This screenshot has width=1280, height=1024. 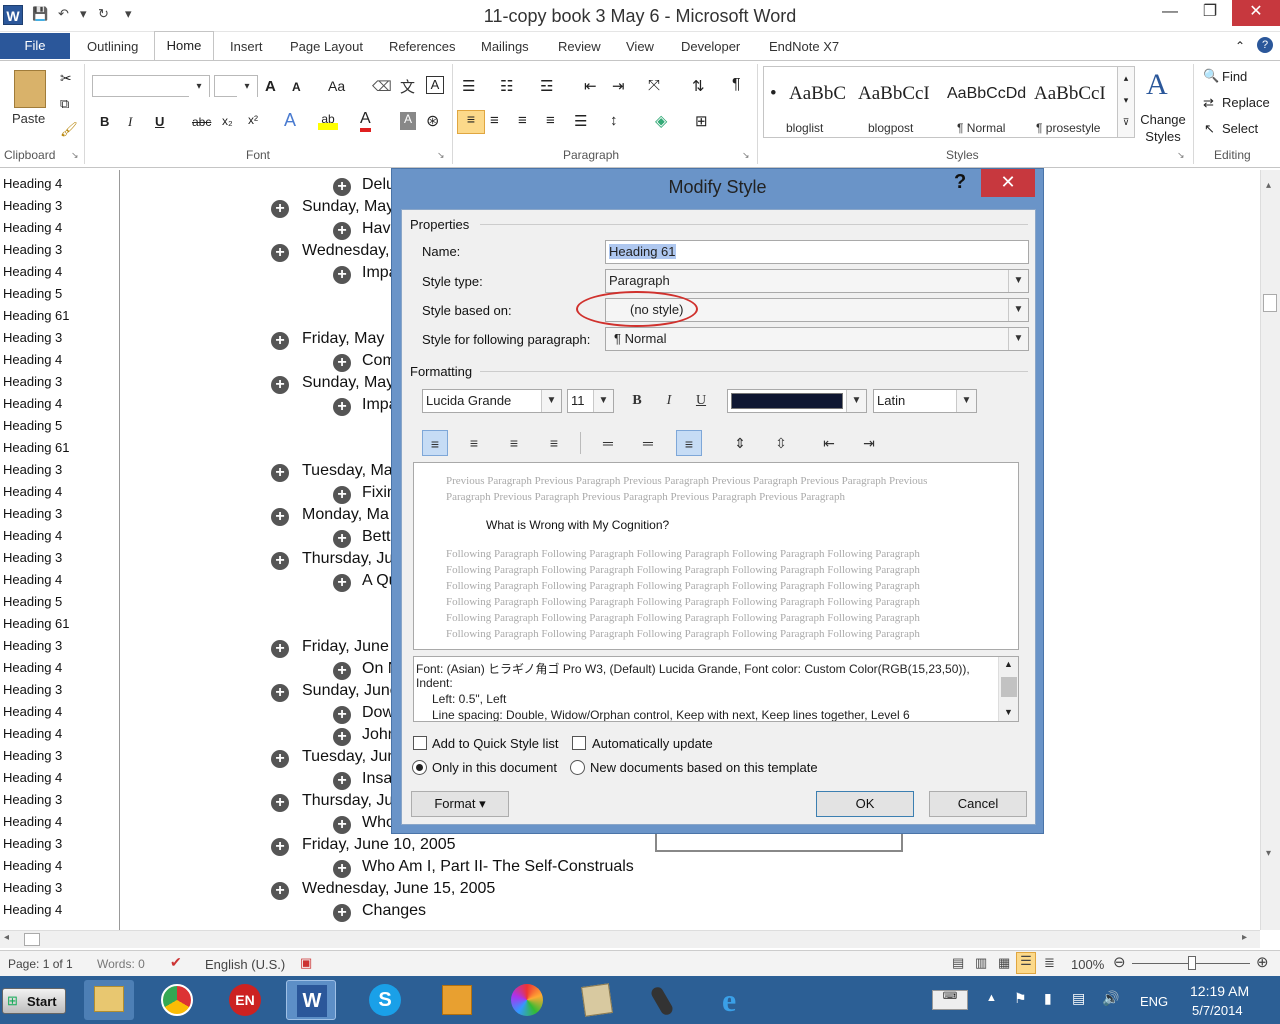 I want to click on full-screen-reading-icon: ▥, so click(x=981, y=963).